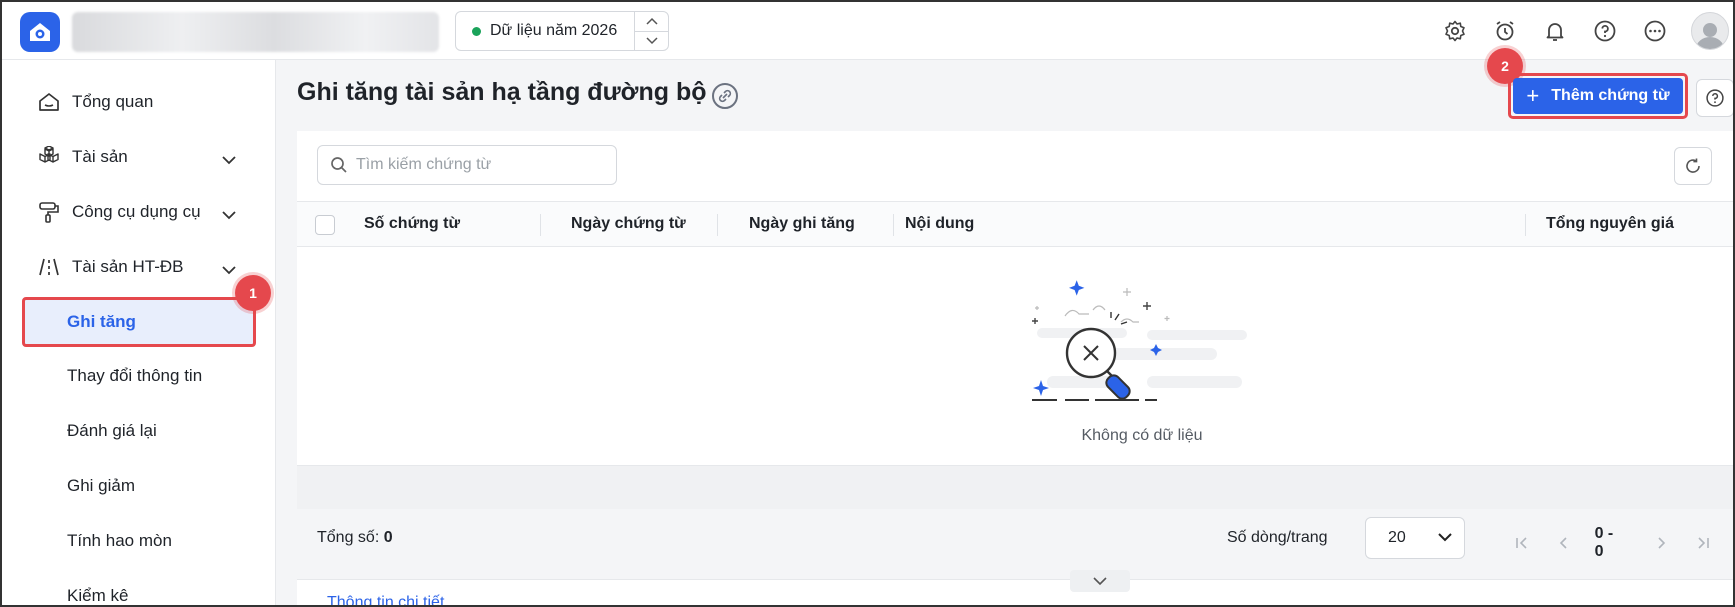  What do you see at coordinates (939, 224) in the screenshot?
I see `column-header: Nội dung` at bounding box center [939, 224].